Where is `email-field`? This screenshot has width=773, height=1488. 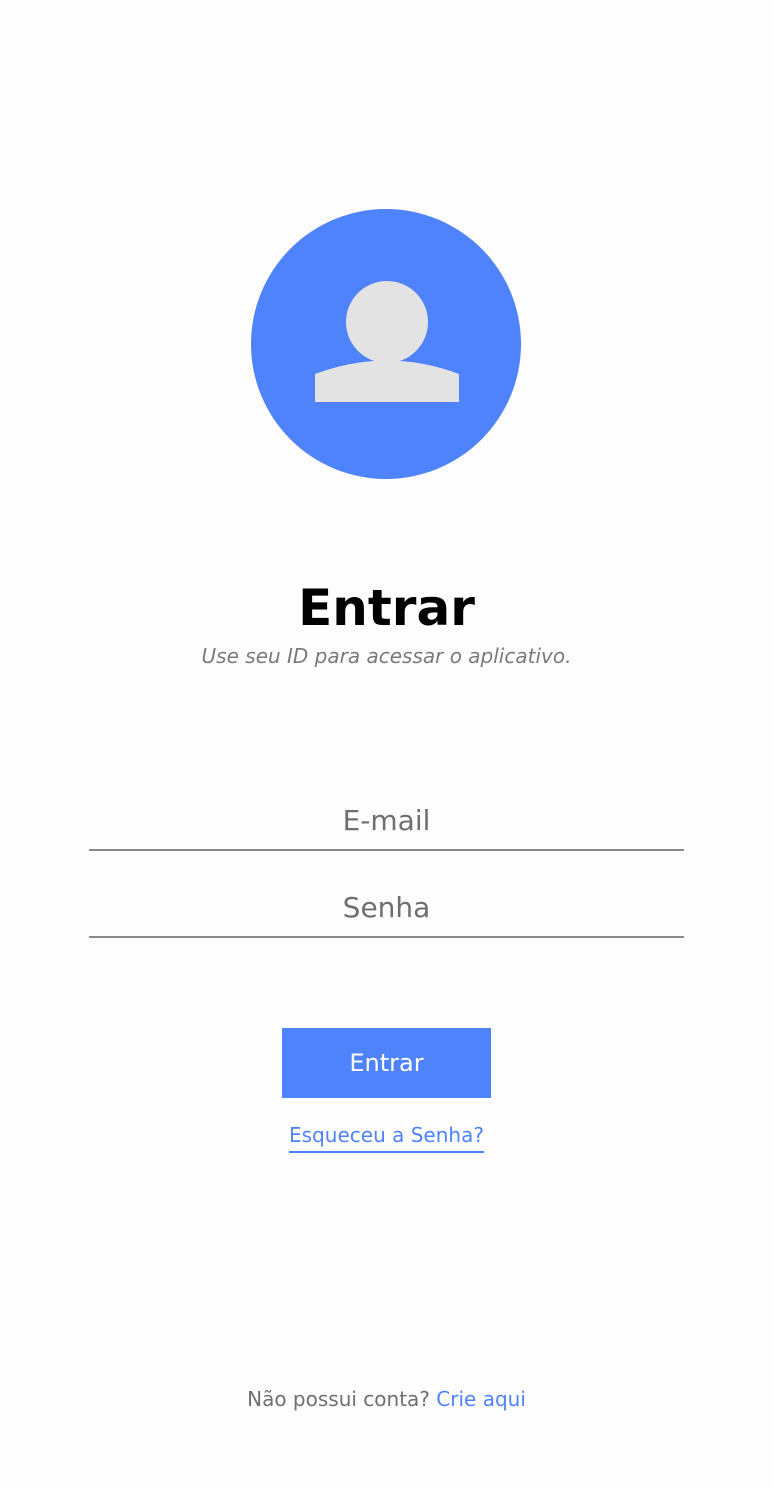
email-field is located at coordinates (386, 821).